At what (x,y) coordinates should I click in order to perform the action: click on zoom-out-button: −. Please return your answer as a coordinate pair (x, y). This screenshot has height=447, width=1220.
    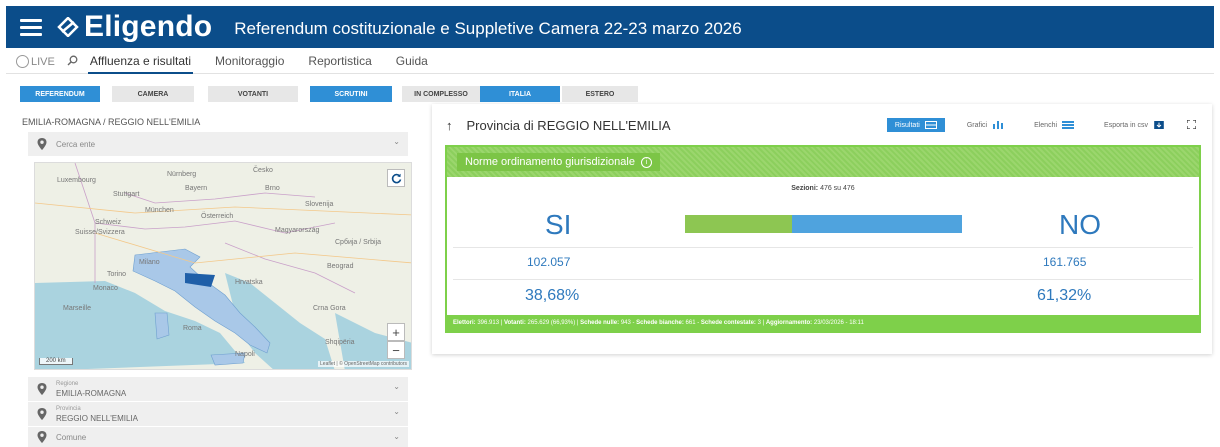
    Looking at the image, I should click on (396, 350).